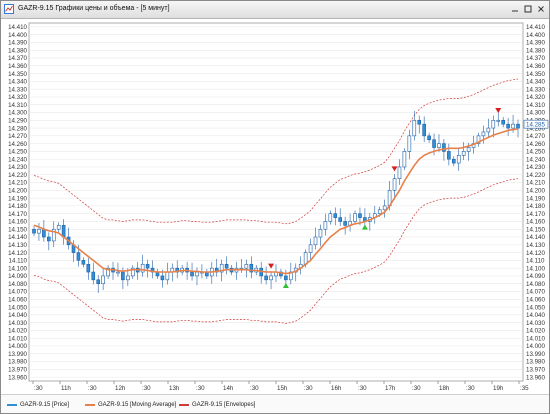  What do you see at coordinates (17, 315) in the screenshot?
I see `y-tick-label-left: 14.040` at bounding box center [17, 315].